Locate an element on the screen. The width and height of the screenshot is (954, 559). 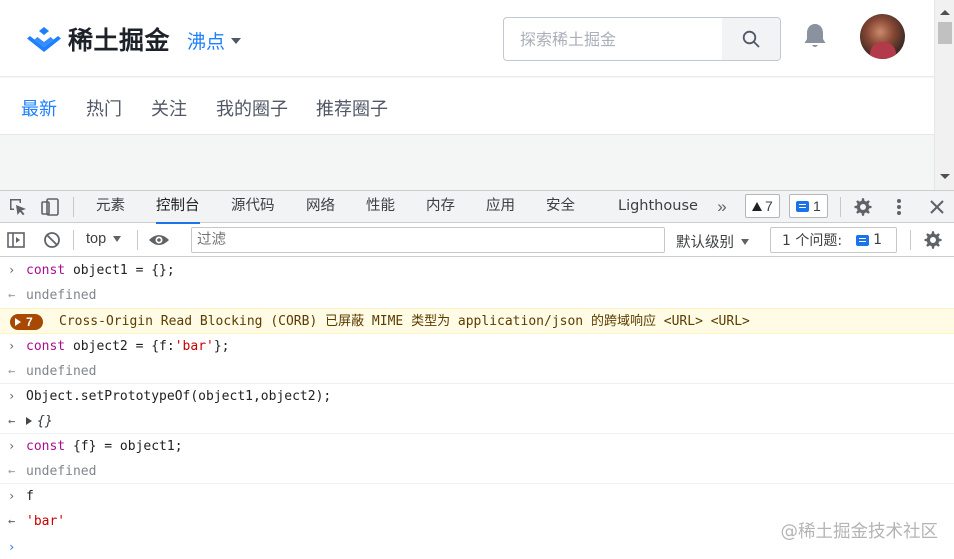
site-logo: 稀土掘金 is located at coordinates (98, 39).